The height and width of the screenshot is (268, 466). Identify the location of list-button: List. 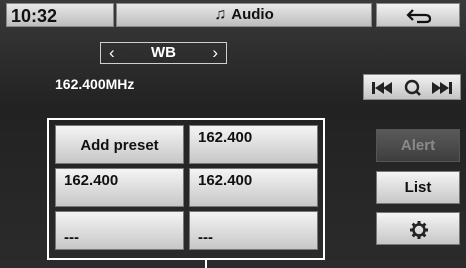
(418, 187).